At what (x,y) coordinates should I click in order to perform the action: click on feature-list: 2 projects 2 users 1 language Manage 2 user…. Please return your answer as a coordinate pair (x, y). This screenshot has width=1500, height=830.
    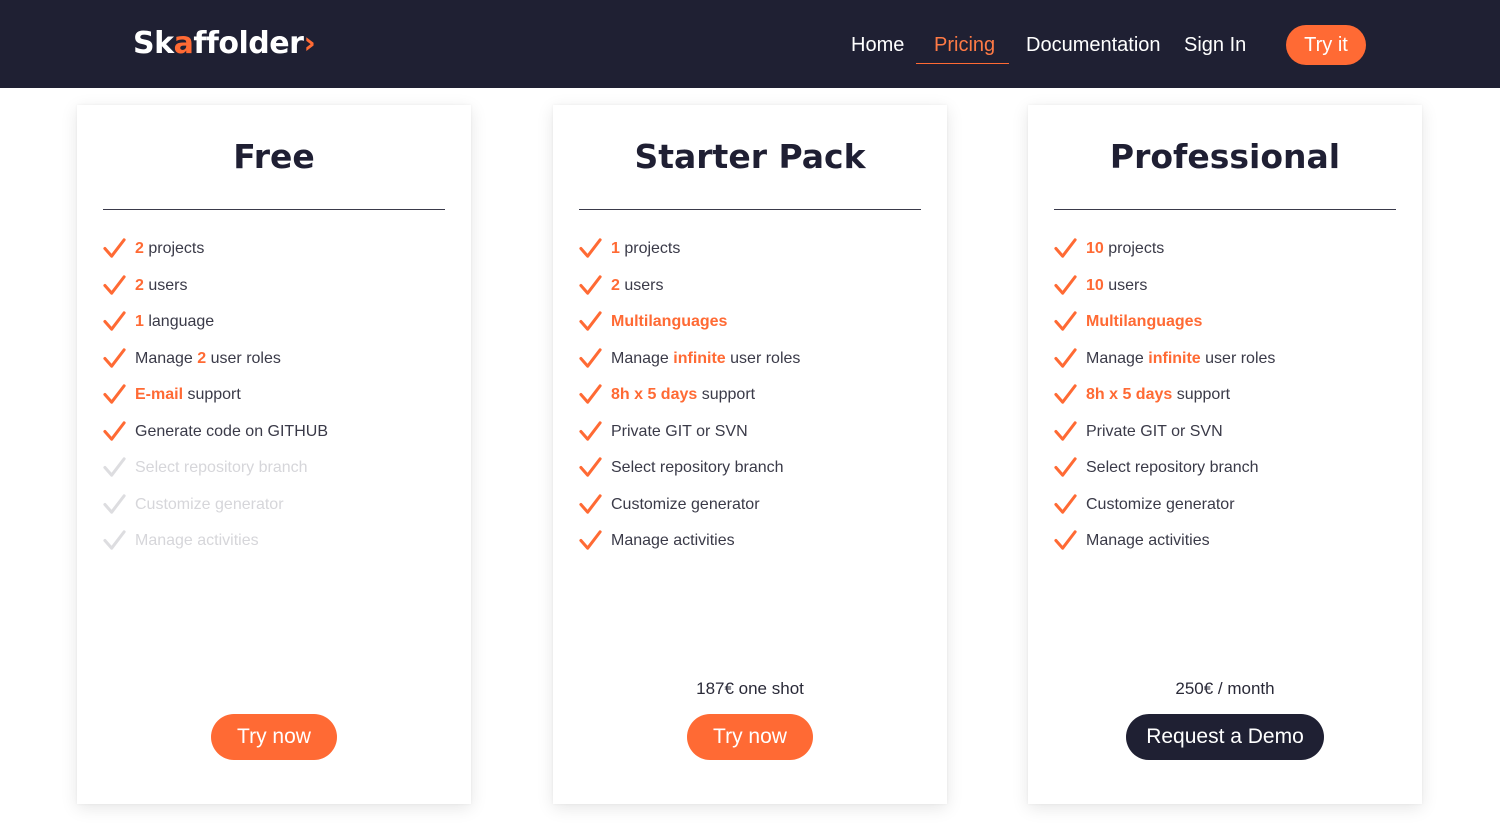
    Looking at the image, I should click on (215, 397).